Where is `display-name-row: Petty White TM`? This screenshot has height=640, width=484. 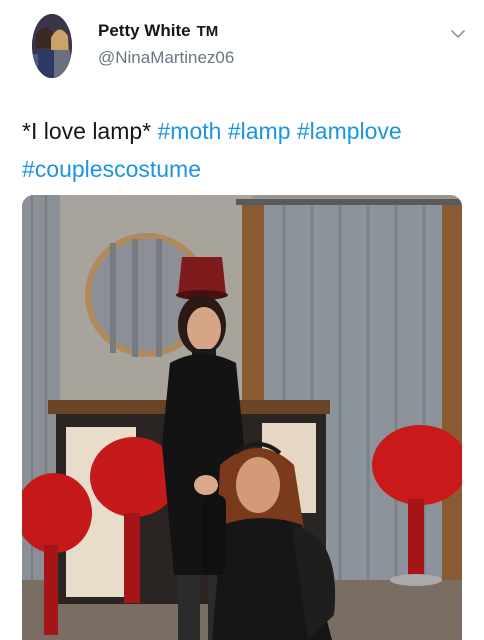
display-name-row: Petty White TM is located at coordinates (166, 31).